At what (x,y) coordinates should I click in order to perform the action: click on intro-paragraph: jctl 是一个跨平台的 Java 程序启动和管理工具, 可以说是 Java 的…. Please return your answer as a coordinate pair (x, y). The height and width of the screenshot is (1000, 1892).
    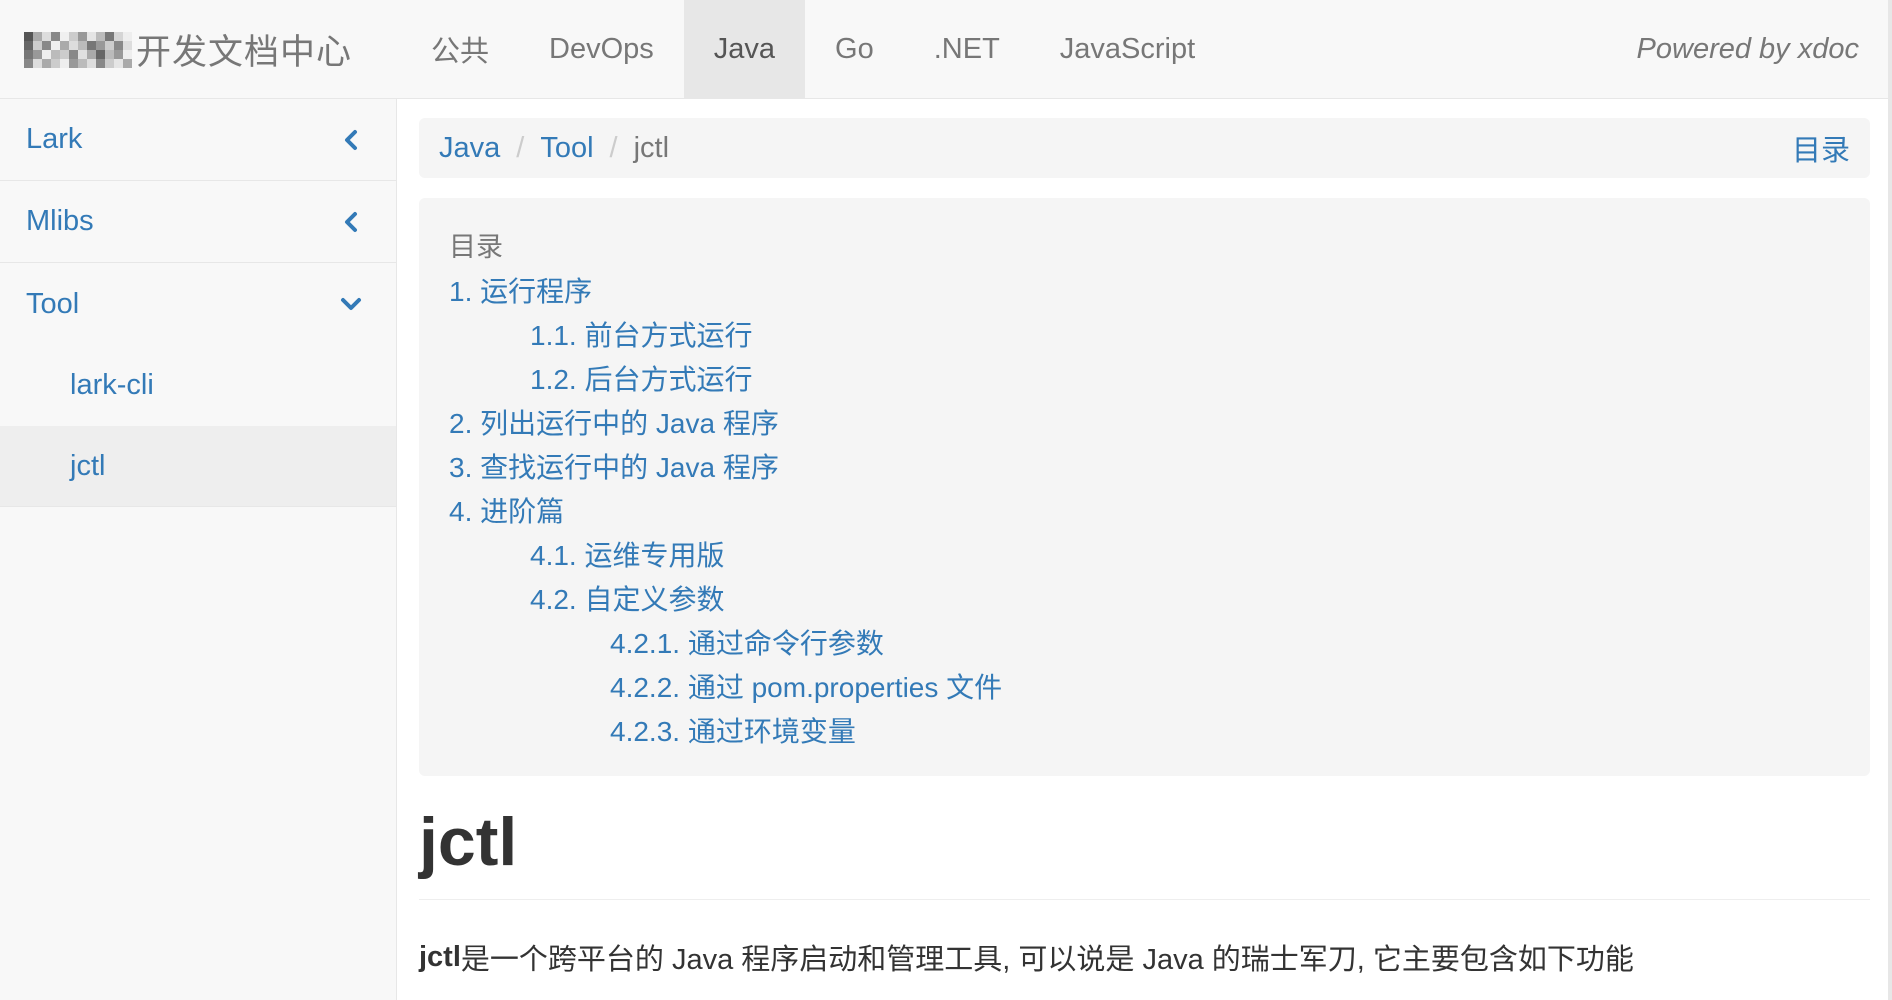
    Looking at the image, I should click on (1026, 957).